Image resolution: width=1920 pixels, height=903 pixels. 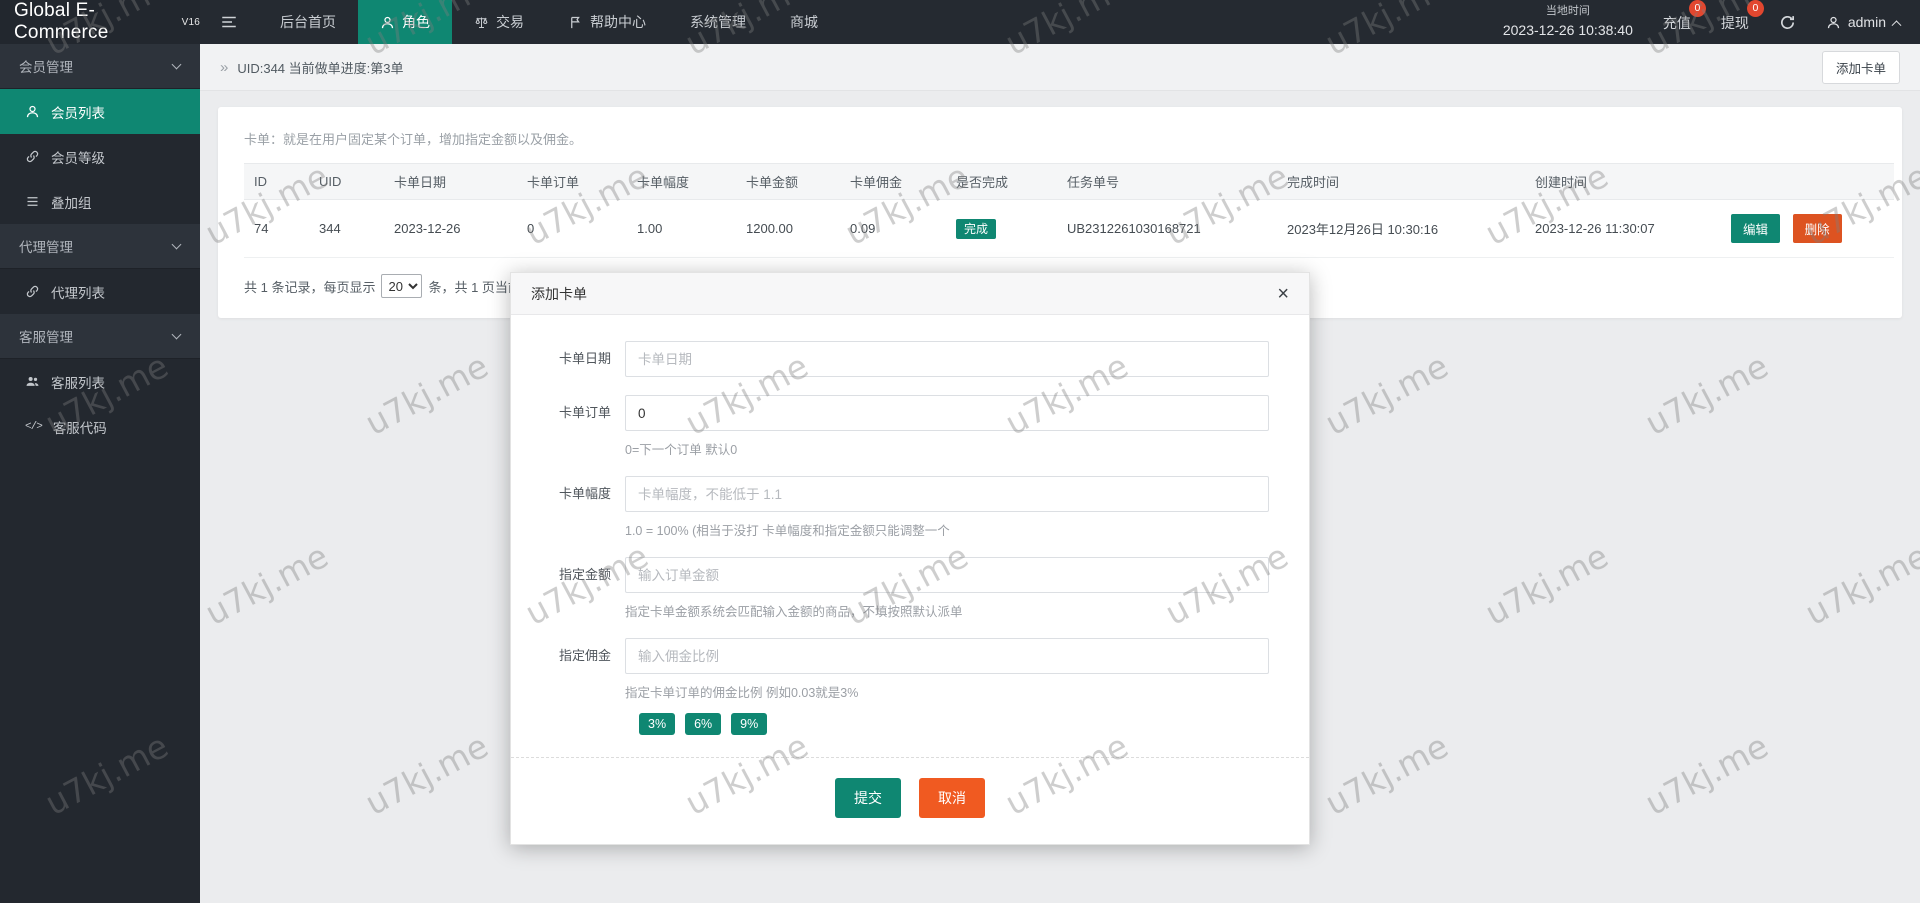 I want to click on nav-item-dashboard: 后台首页, so click(x=308, y=22).